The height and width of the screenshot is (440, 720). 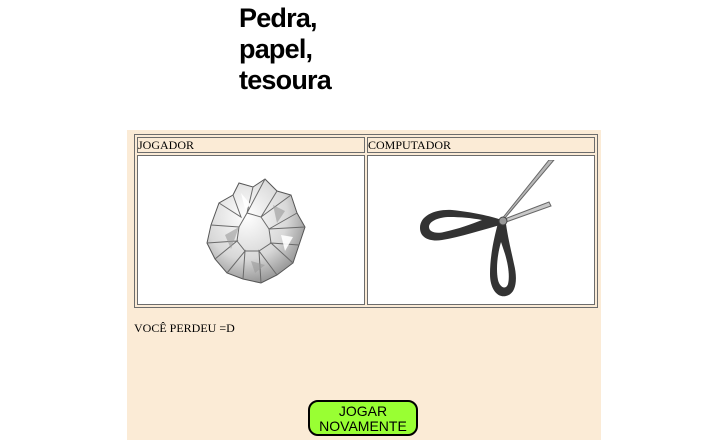 I want to click on player-choice-cell, so click(x=251, y=230).